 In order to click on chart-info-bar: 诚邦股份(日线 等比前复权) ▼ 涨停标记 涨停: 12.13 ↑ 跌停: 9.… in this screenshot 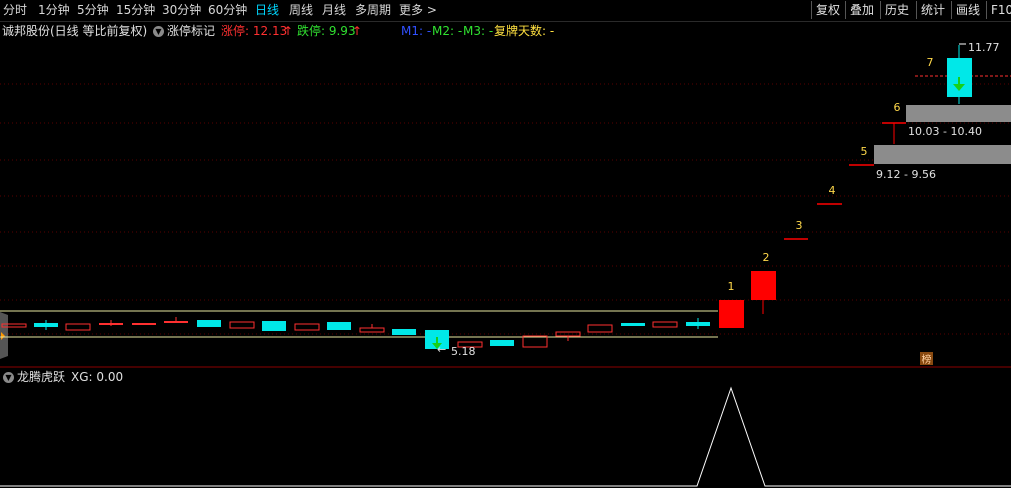, I will do `click(505, 31)`.